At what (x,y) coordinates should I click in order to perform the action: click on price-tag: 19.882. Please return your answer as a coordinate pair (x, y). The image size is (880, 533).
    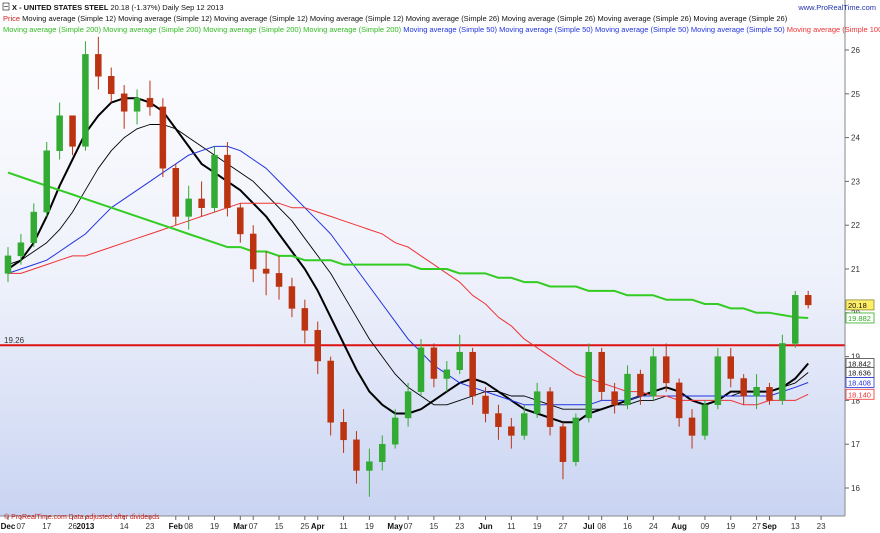
    Looking at the image, I should click on (860, 318).